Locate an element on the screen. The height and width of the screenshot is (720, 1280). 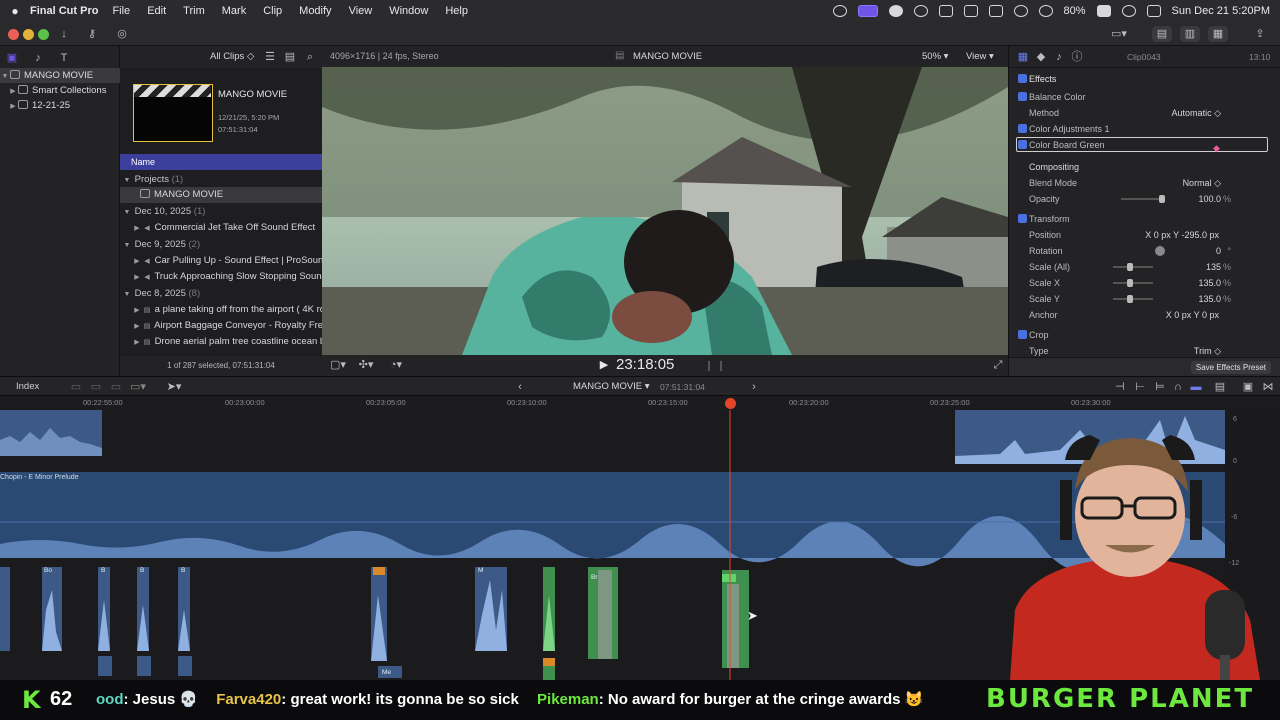
opacity-slider is located at coordinates (1143, 199).